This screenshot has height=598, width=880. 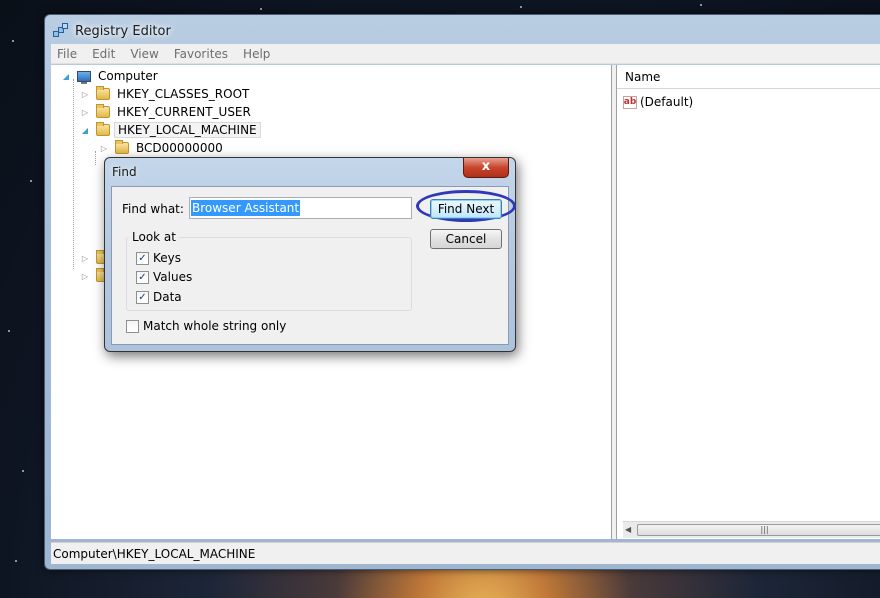 I want to click on find-what-value: Browser Assistant, so click(x=246, y=208).